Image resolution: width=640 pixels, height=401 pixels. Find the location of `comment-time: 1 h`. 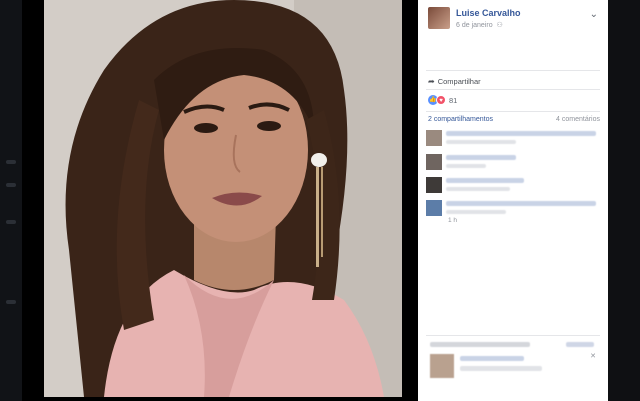

comment-time: 1 h is located at coordinates (452, 220).